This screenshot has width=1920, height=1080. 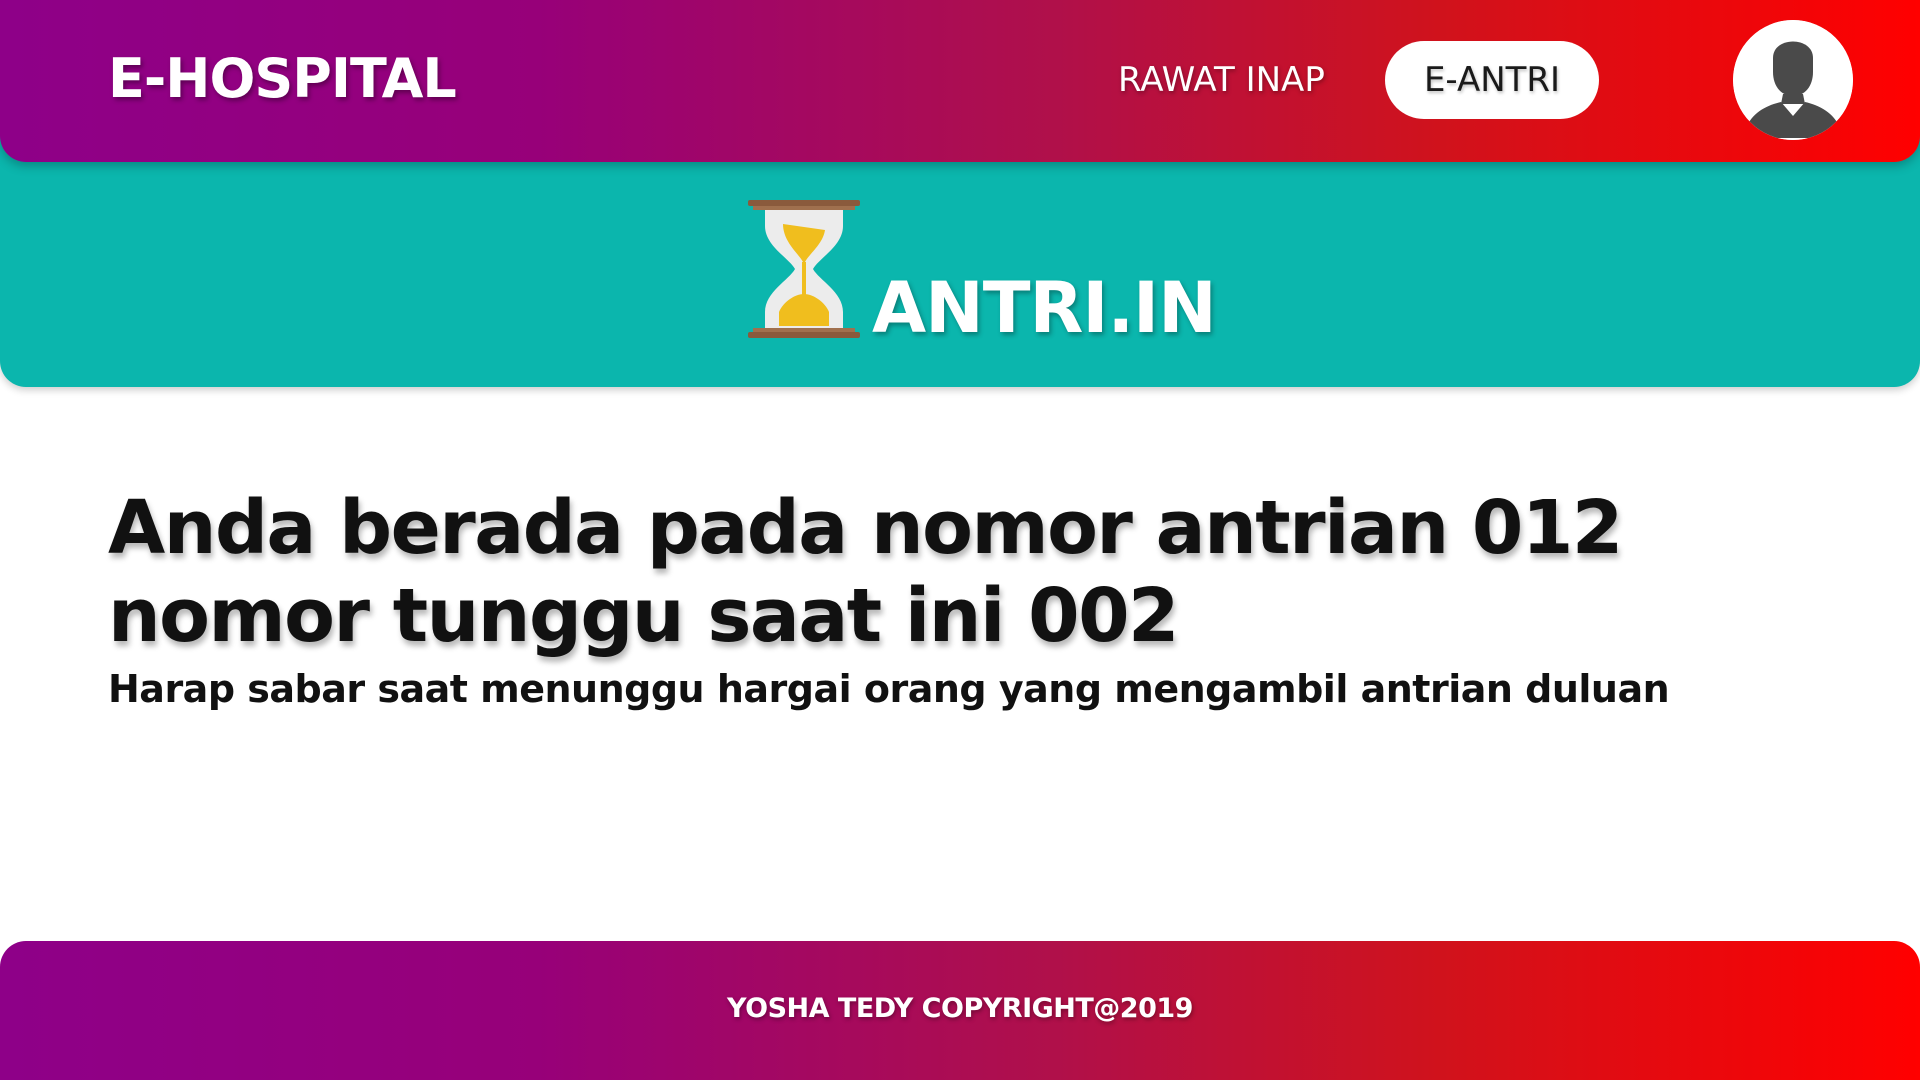 What do you see at coordinates (644, 616) in the screenshot?
I see `current-number-text: nomor tunggu saat ini 002` at bounding box center [644, 616].